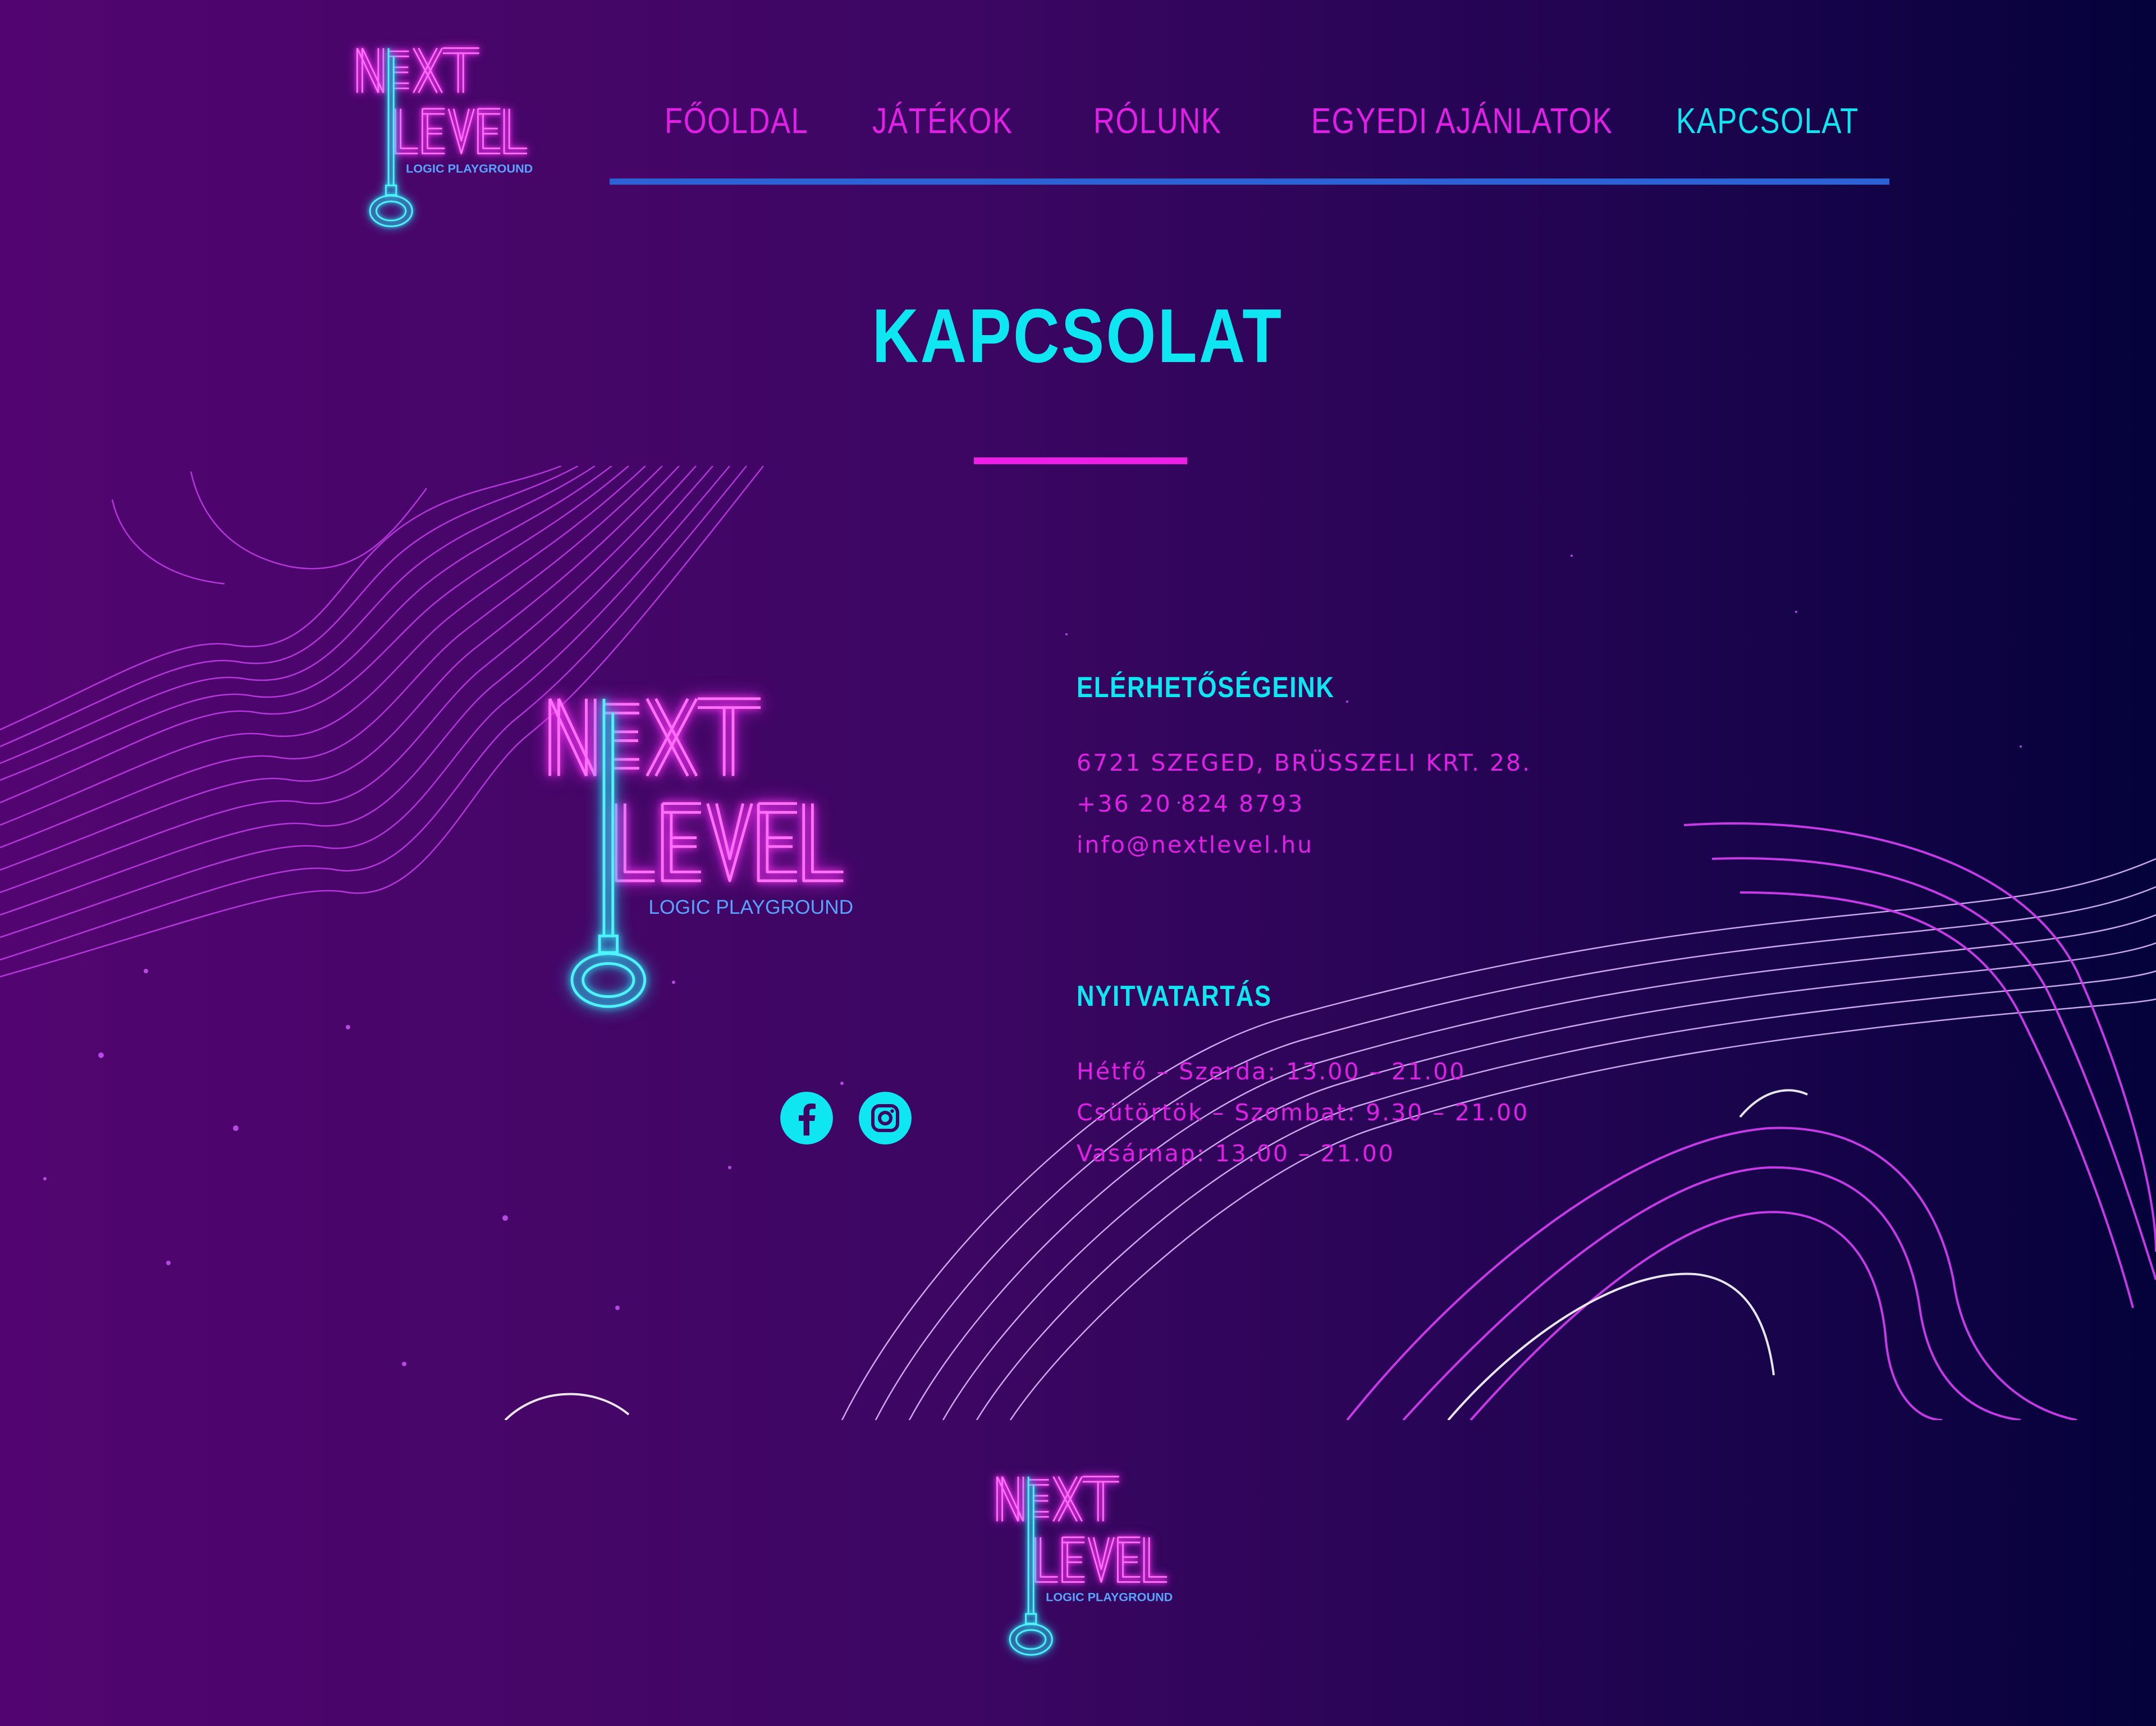 The height and width of the screenshot is (1726, 2156). I want to click on main-logo-tagline: LOGIC PLAYGROUND, so click(750, 907).